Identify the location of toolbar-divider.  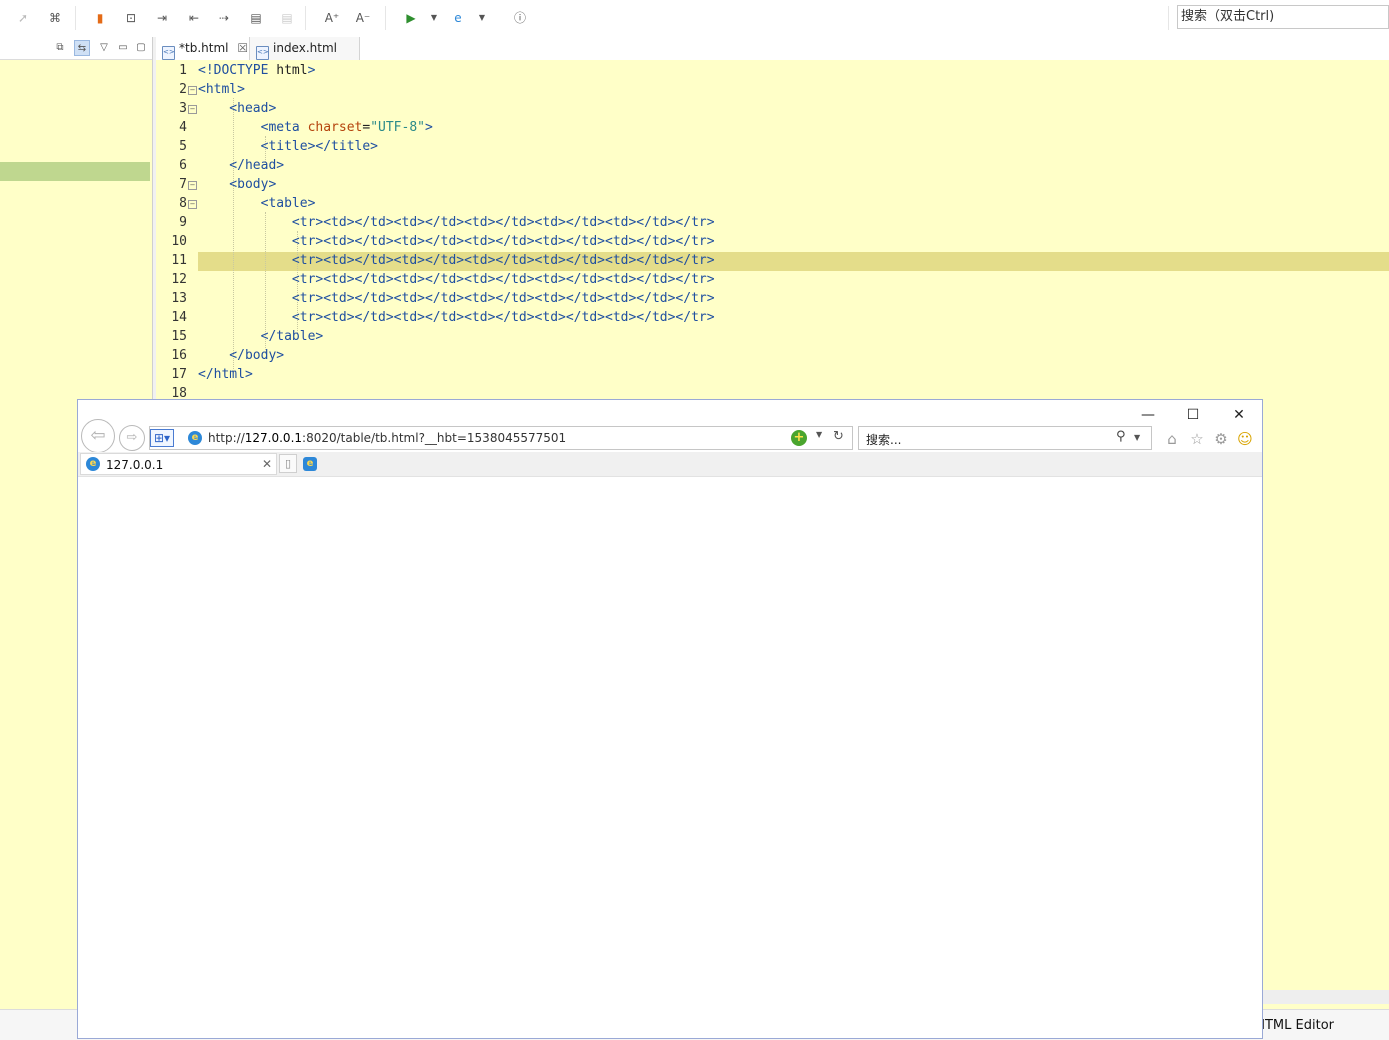
(1168, 18).